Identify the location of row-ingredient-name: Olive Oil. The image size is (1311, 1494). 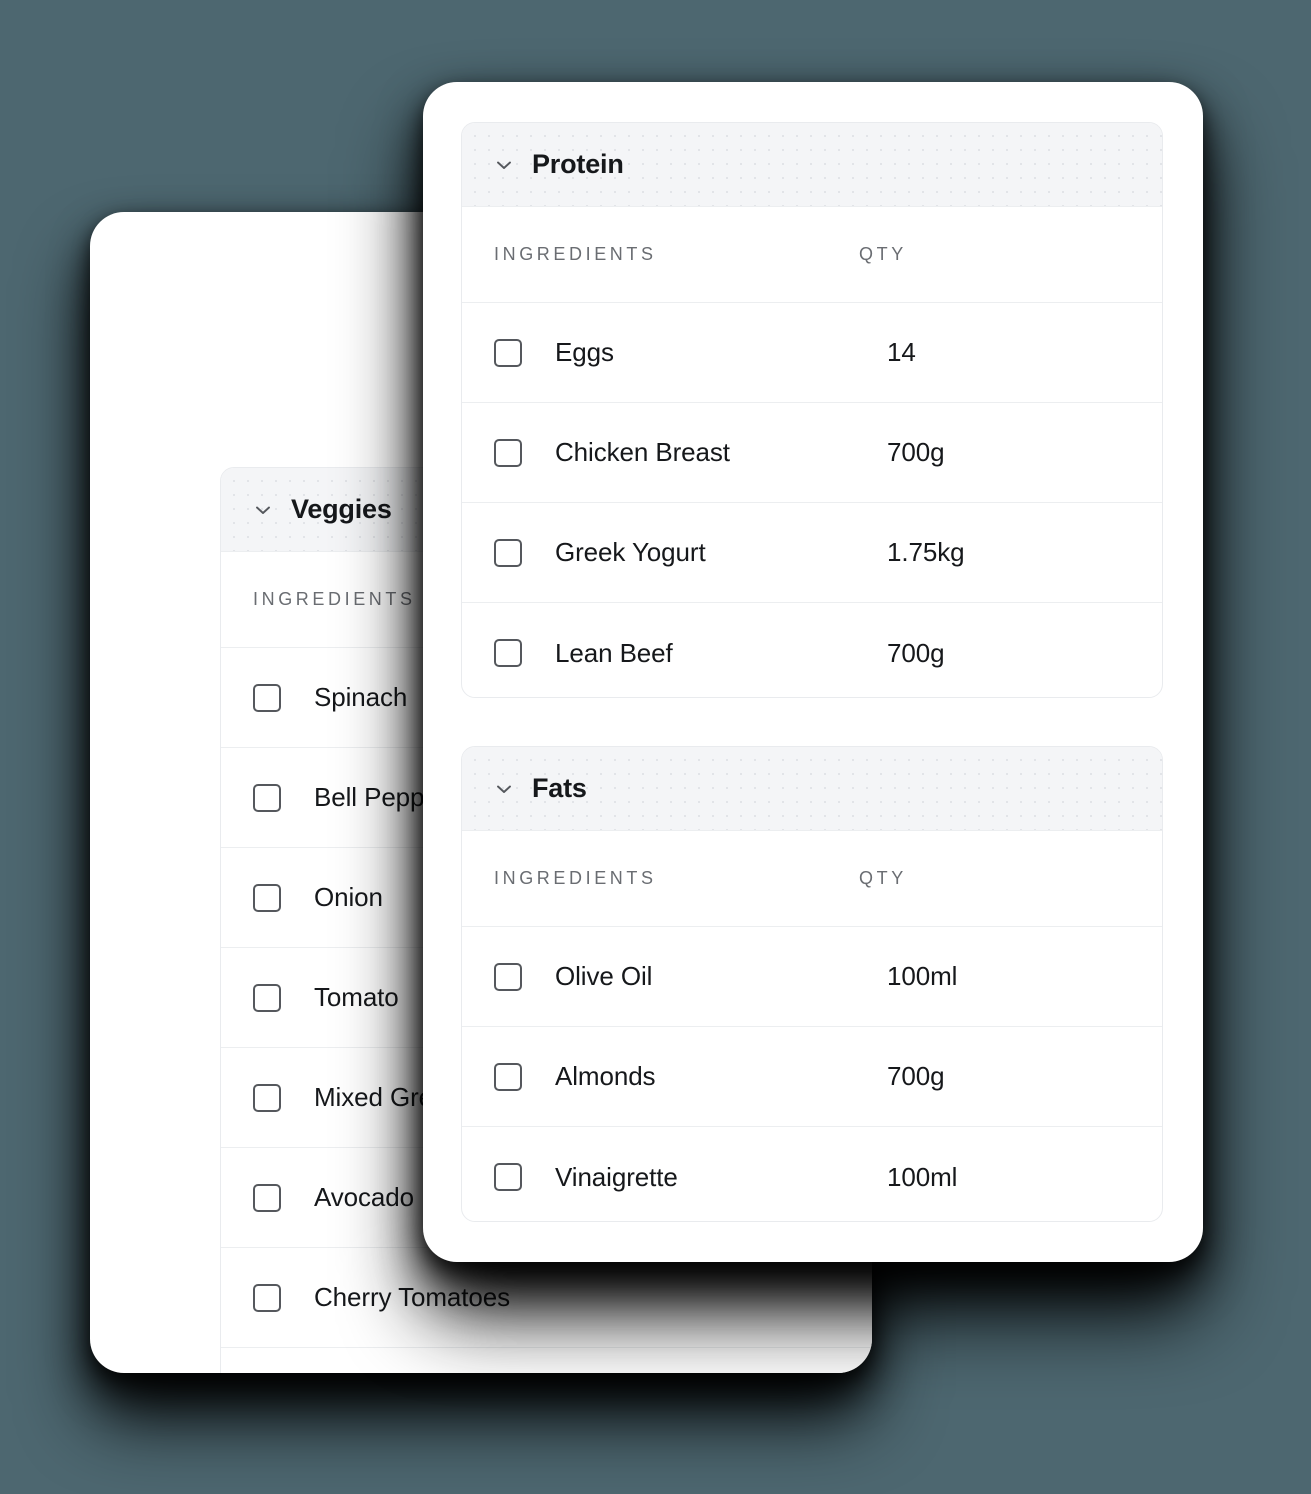
(604, 976).